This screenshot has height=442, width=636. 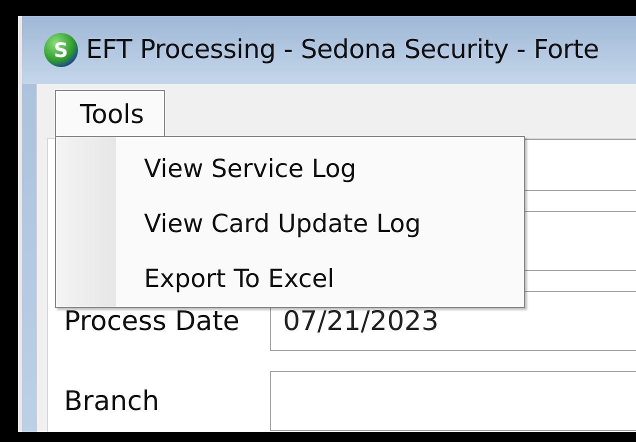 What do you see at coordinates (342, 50) in the screenshot?
I see `window-title: EFT Processing - Sedona Security - Forte` at bounding box center [342, 50].